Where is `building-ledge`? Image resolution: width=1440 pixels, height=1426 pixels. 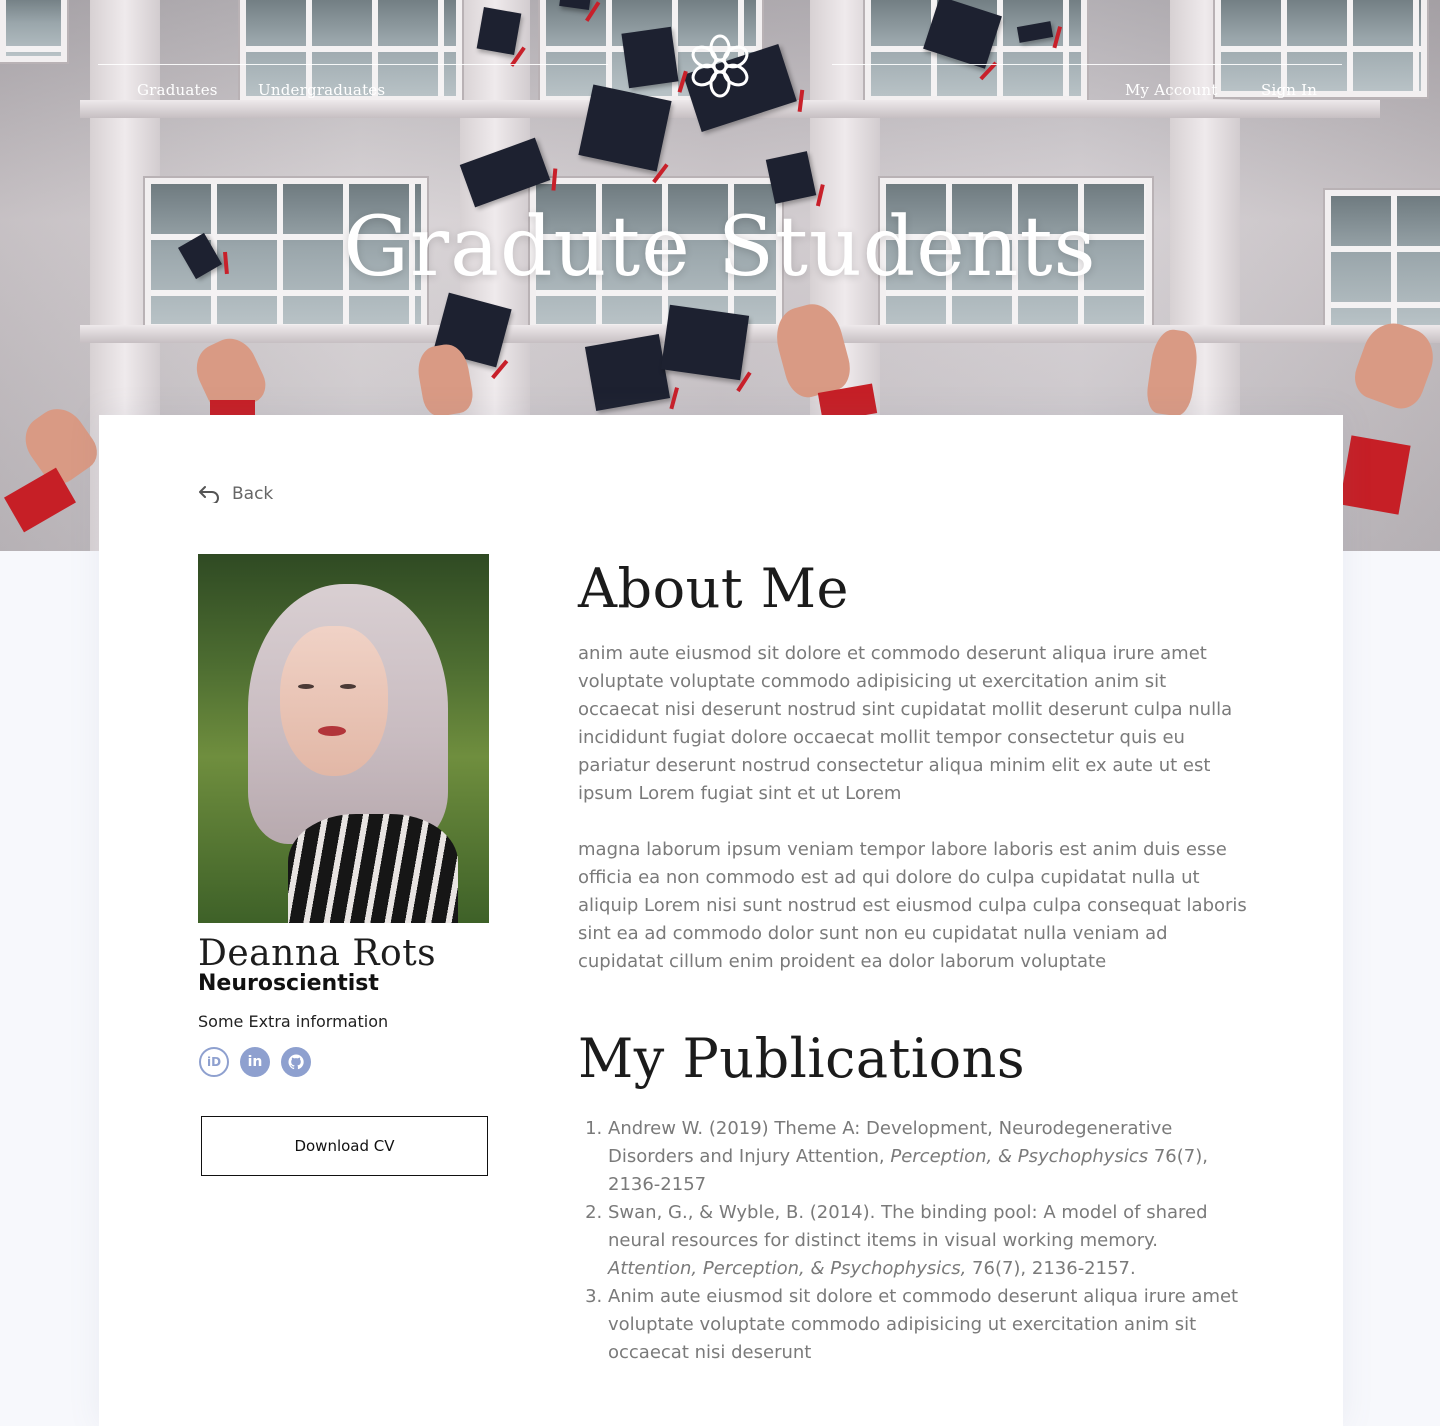
building-ledge is located at coordinates (760, 334).